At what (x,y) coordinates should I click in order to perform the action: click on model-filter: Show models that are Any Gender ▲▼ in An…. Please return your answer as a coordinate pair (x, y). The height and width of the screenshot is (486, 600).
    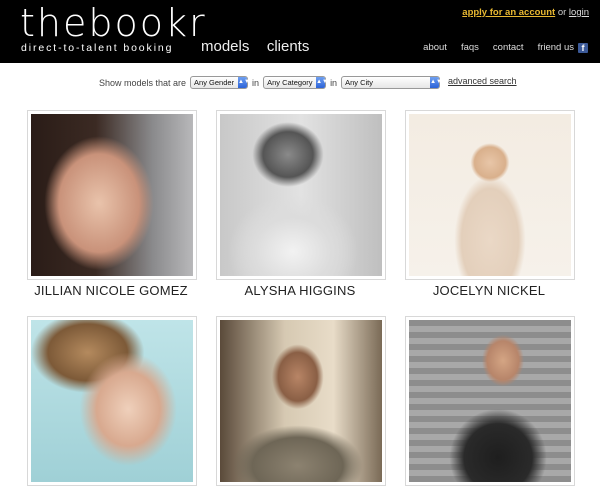
    Looking at the image, I should click on (271, 82).